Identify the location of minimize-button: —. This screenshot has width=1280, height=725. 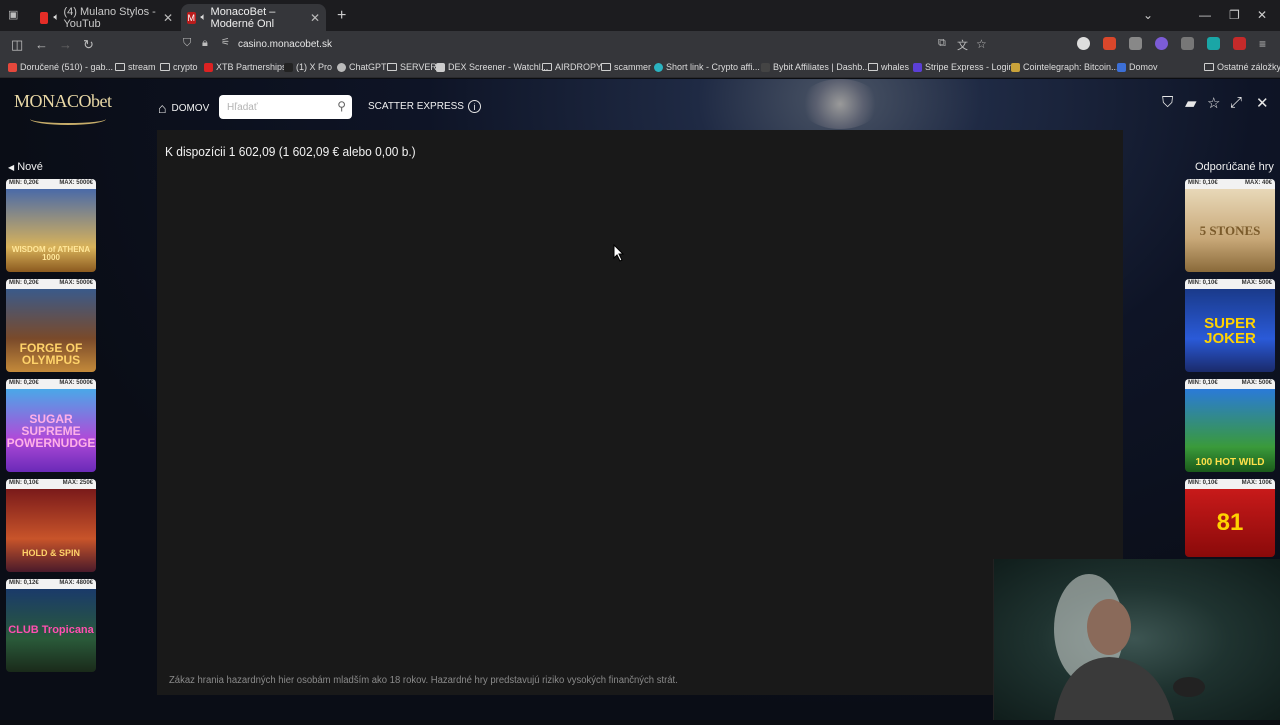
(1205, 15).